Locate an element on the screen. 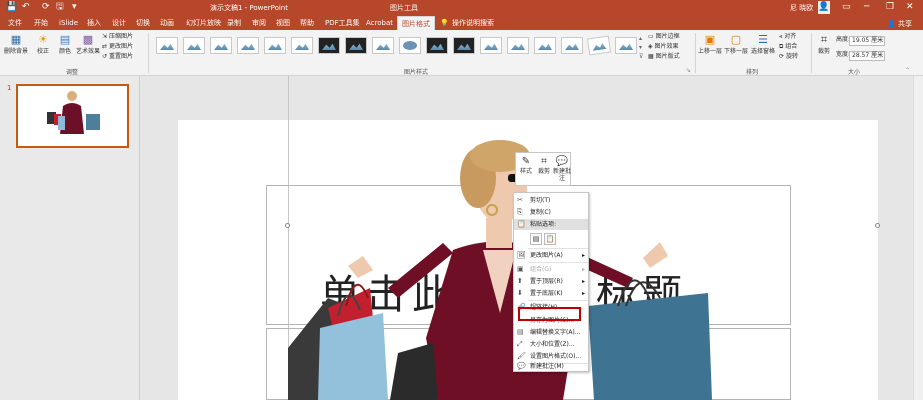  dialog-launcher-icon: ⇘ is located at coordinates (688, 71).